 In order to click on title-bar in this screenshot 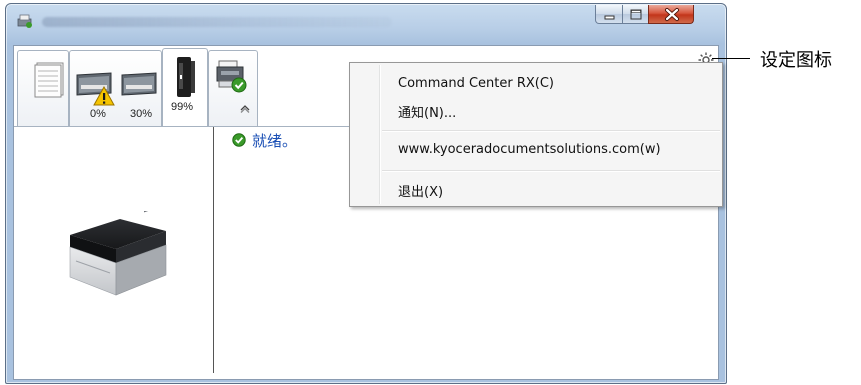, I will do `click(366, 22)`.